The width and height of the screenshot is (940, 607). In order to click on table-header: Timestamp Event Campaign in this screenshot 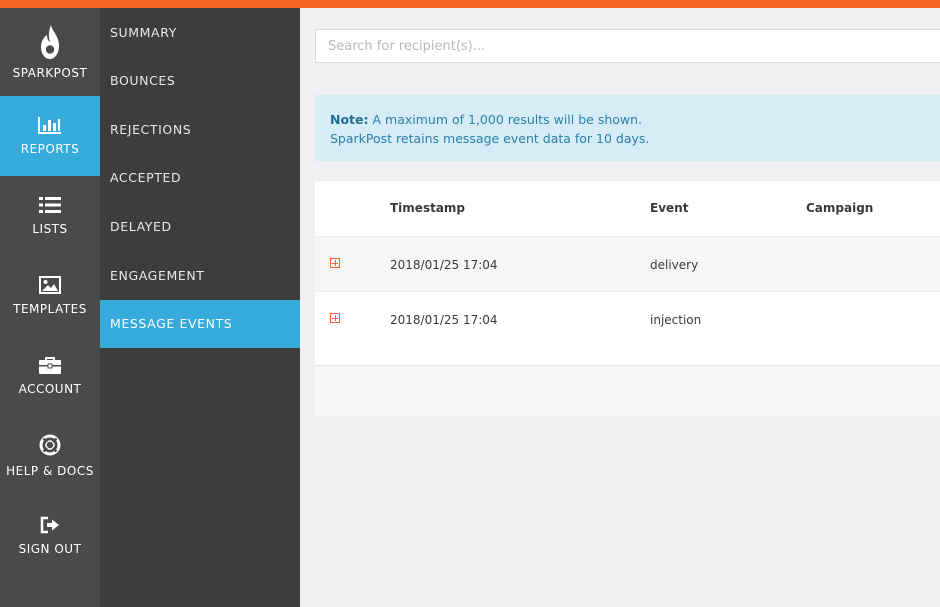, I will do `click(627, 208)`.